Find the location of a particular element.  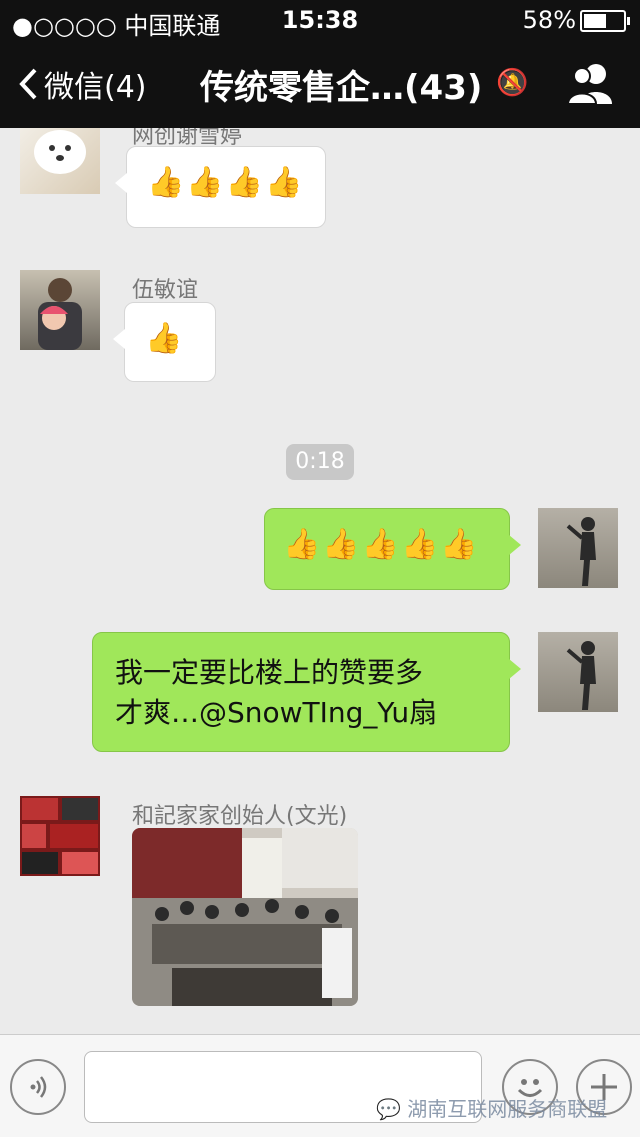

voice-button is located at coordinates (38, 1087).